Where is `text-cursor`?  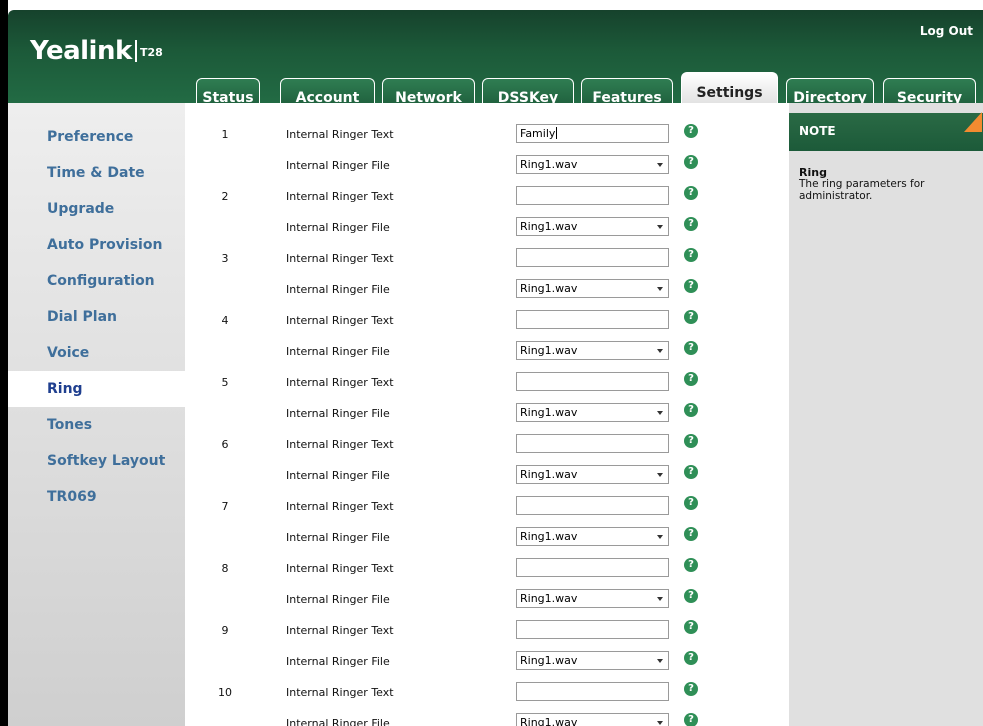
text-cursor is located at coordinates (557, 133).